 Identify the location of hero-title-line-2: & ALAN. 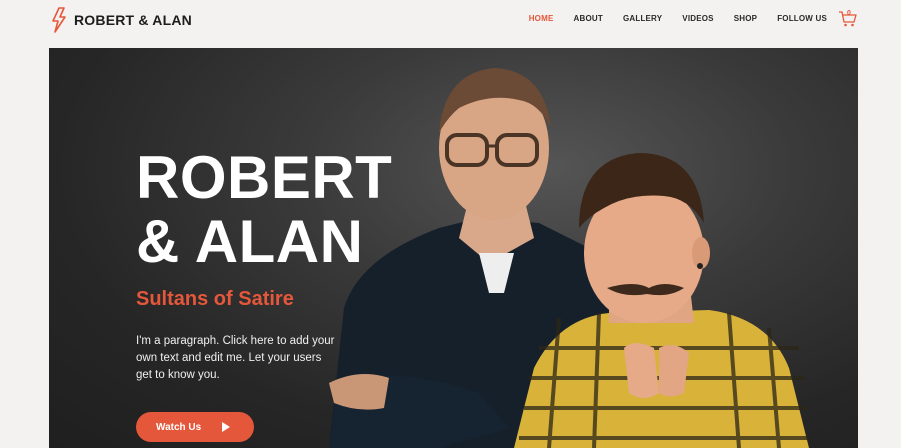
(250, 241).